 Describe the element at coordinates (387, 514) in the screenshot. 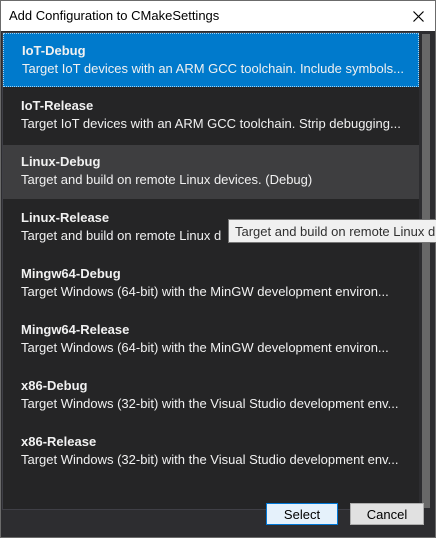

I see `cancel-button: Cancel` at that location.